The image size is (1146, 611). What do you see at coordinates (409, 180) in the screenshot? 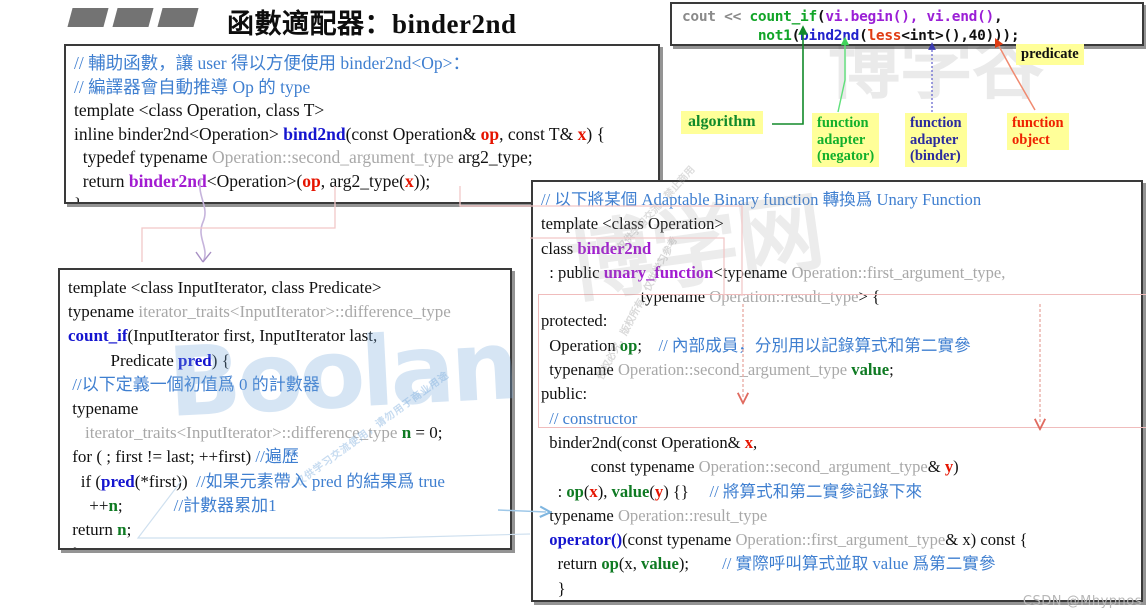
I see `code-token: x` at bounding box center [409, 180].